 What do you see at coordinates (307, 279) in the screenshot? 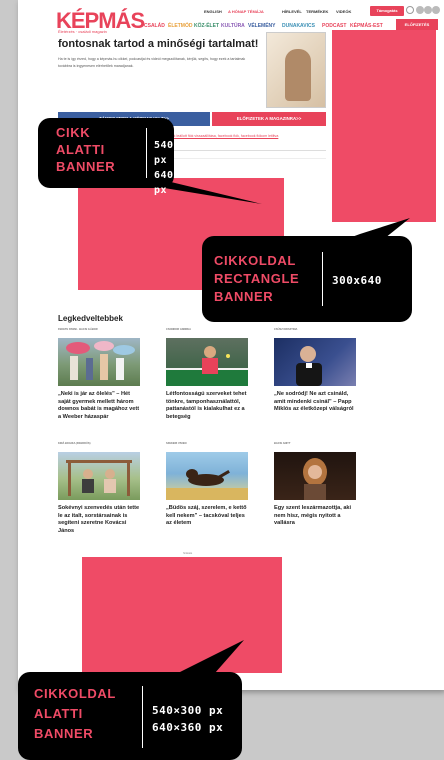
I see `callout-cikkoldal-rectangle-banner: CIKKOLDAL RECTANGLE BANNER 300x640` at bounding box center [307, 279].